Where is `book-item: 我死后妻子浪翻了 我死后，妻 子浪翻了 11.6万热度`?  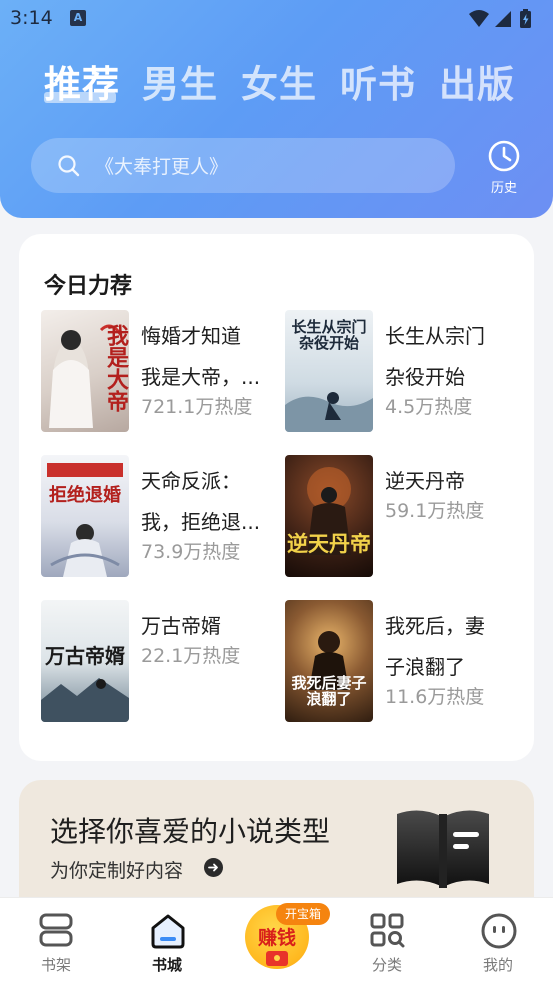
book-item: 我死后妻子浪翻了 我死后，妻 子浪翻了 11.6万热度 is located at coordinates (402, 661).